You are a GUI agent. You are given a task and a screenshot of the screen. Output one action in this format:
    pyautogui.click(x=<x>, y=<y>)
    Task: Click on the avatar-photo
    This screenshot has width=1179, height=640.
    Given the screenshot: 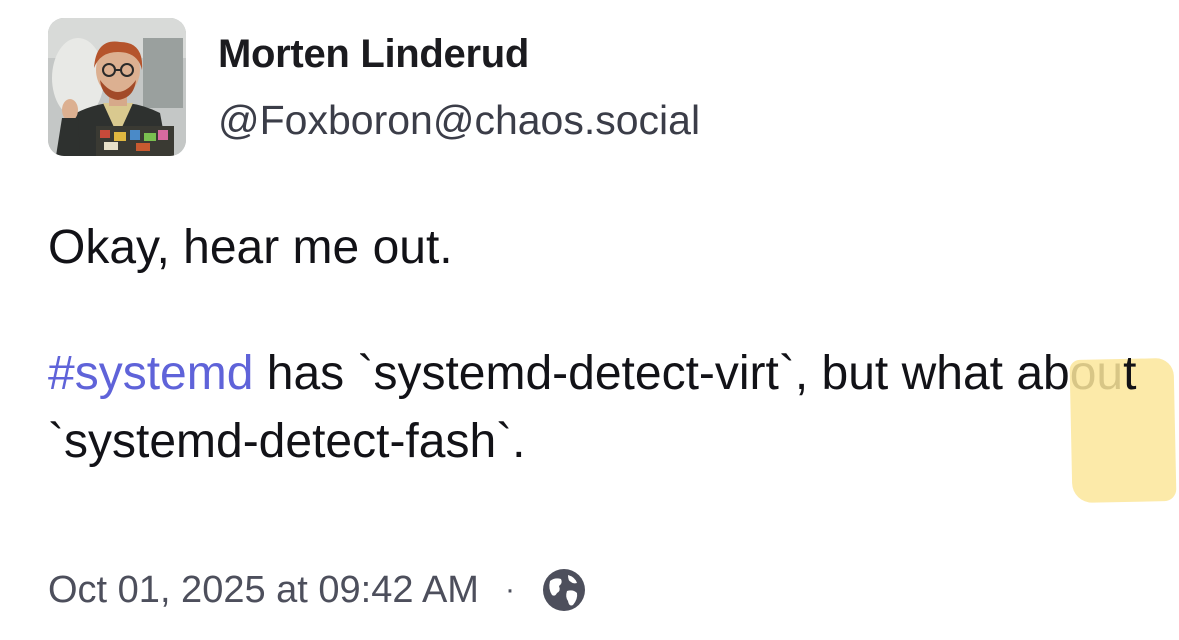 What is the action you would take?
    pyautogui.click(x=117, y=87)
    